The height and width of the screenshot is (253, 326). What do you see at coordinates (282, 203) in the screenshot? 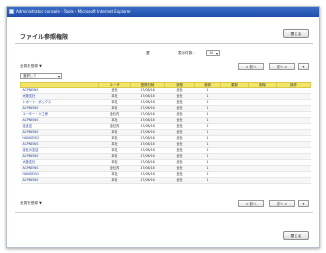
I see `next-page-button-bottom: 次へ >` at bounding box center [282, 203].